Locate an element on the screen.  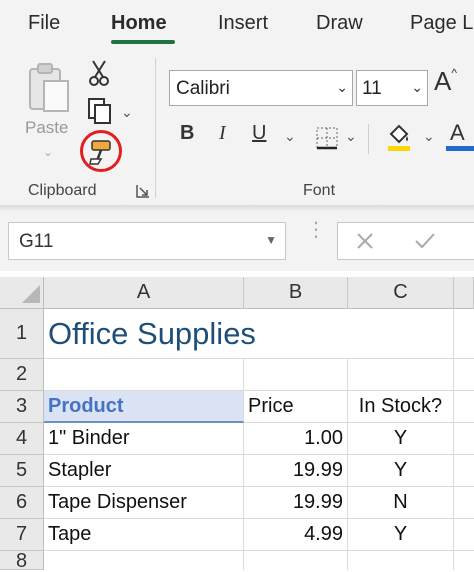
cell-d4 is located at coordinates (464, 439).